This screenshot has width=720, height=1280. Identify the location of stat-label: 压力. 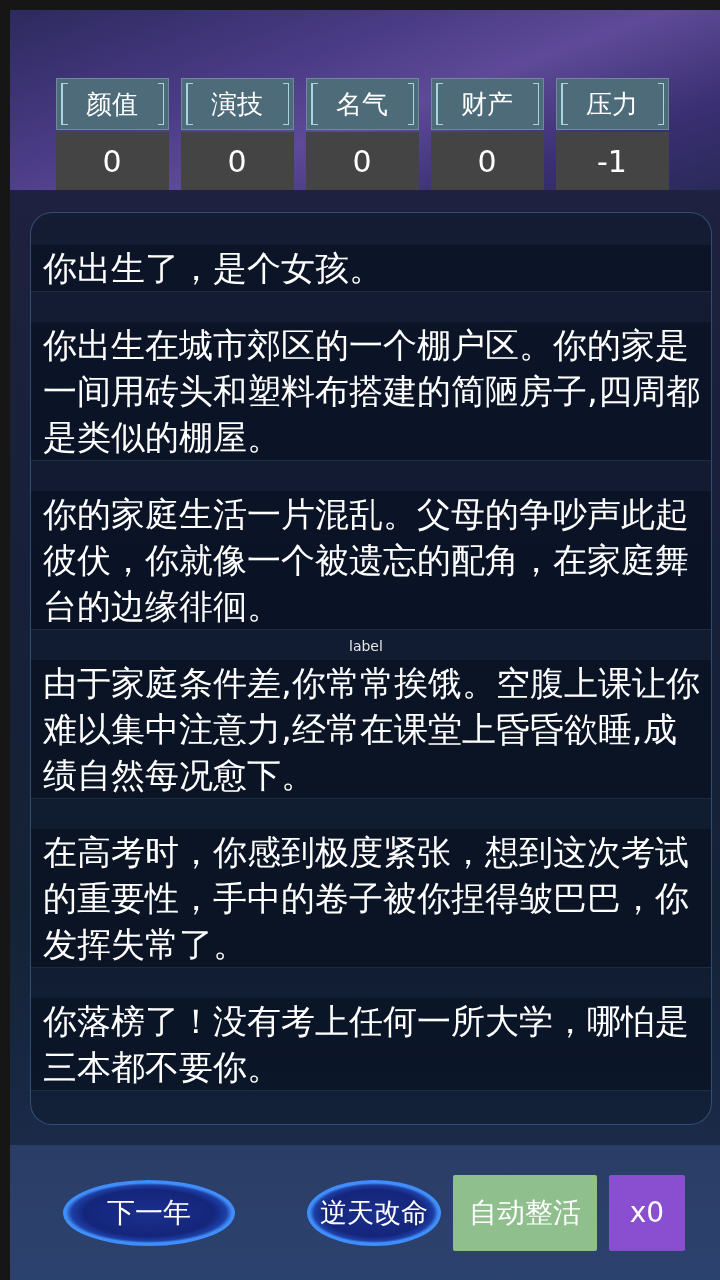
(612, 104).